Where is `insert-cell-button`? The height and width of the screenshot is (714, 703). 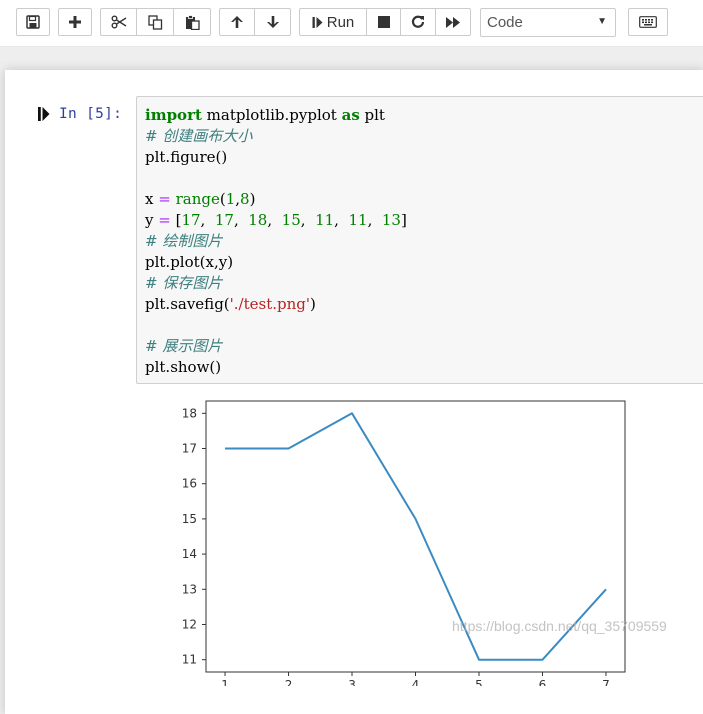 insert-cell-button is located at coordinates (75, 22).